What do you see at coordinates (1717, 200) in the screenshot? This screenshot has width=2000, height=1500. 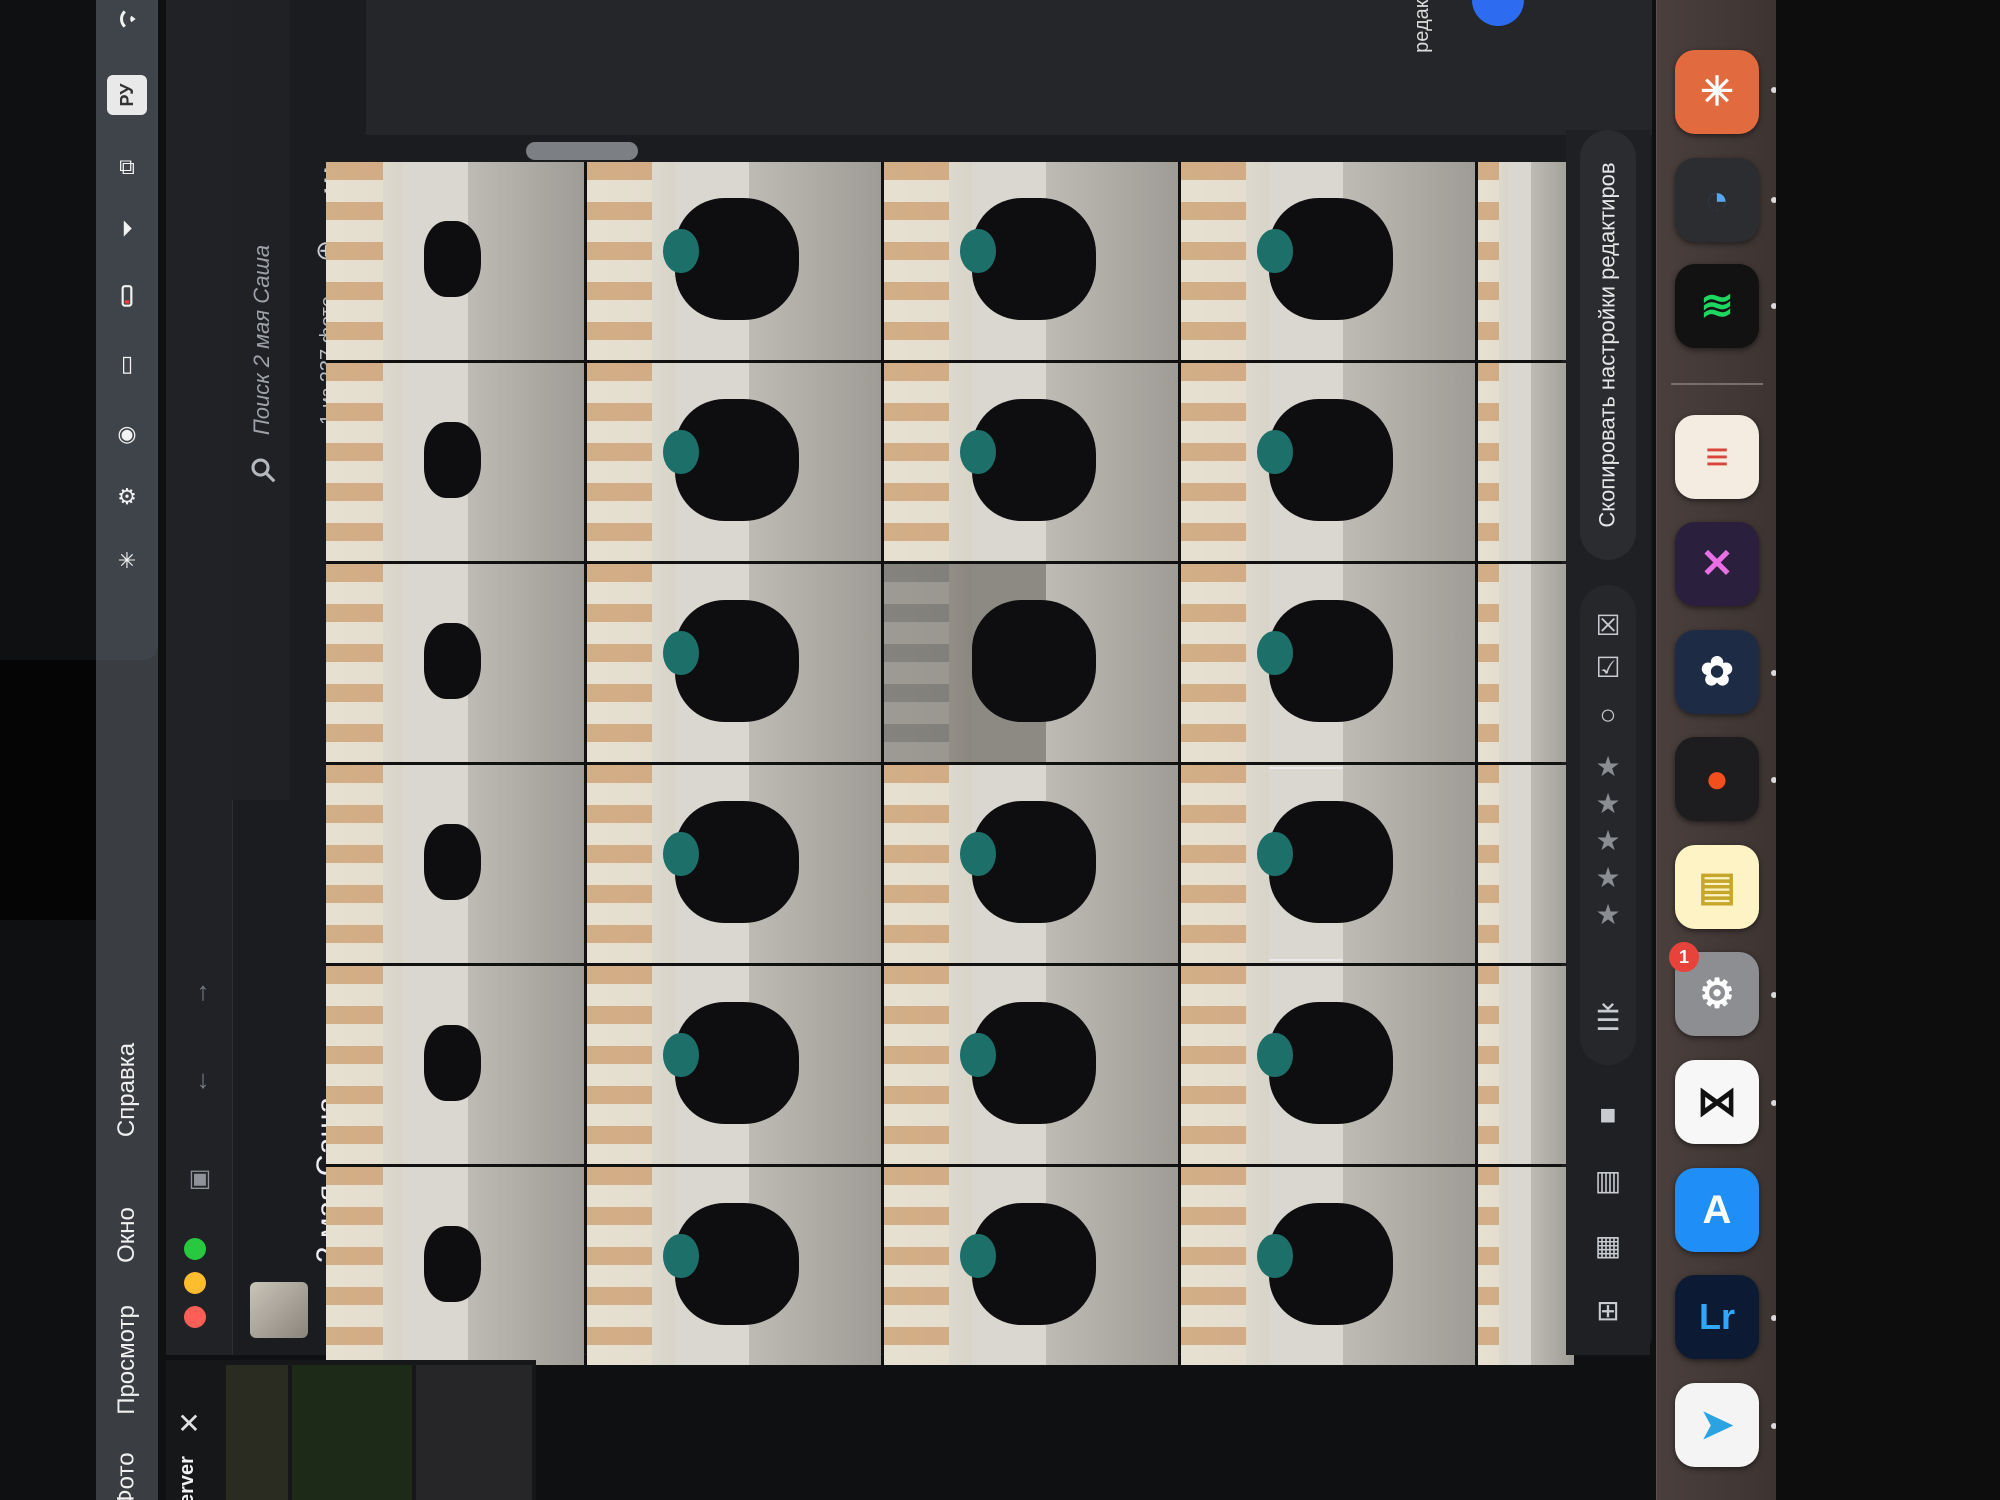 I see `dock-transloader: ◔` at bounding box center [1717, 200].